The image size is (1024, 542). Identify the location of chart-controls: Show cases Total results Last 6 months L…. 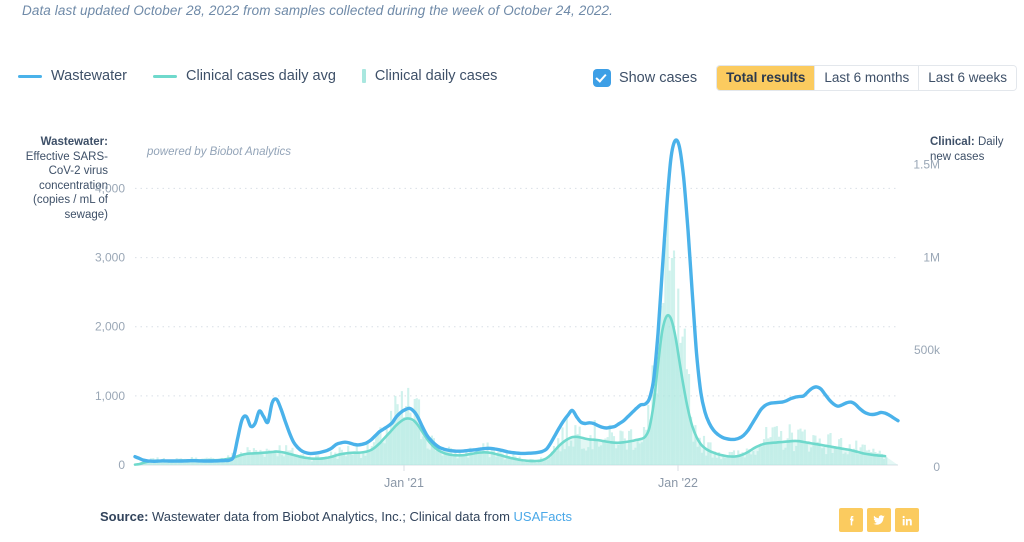
(804, 78).